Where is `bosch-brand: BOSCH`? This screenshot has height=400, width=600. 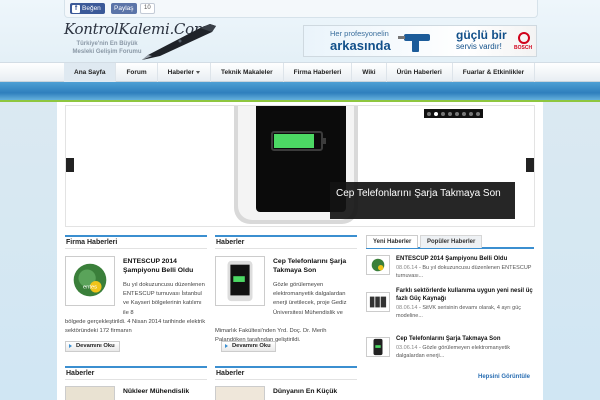
bosch-brand: BOSCH is located at coordinates (523, 48).